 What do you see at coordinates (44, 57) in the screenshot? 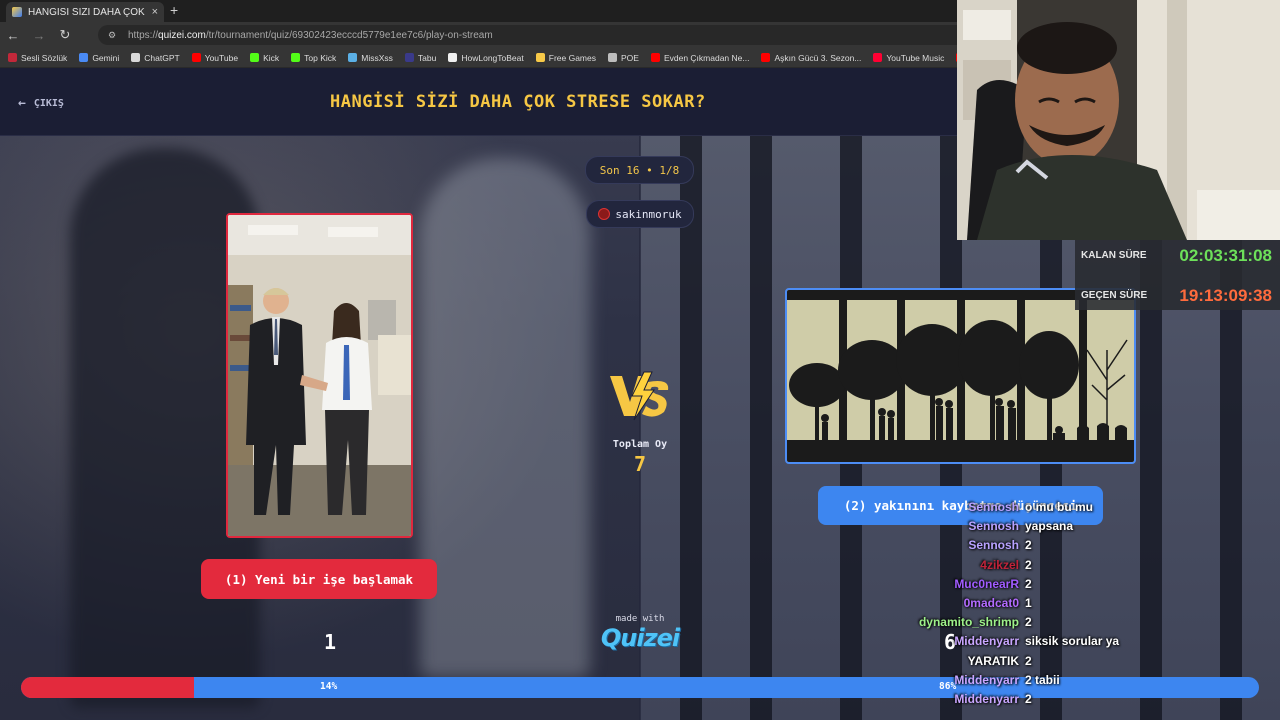
I see `bookmark-label: Sesli Sözlük` at bounding box center [44, 57].